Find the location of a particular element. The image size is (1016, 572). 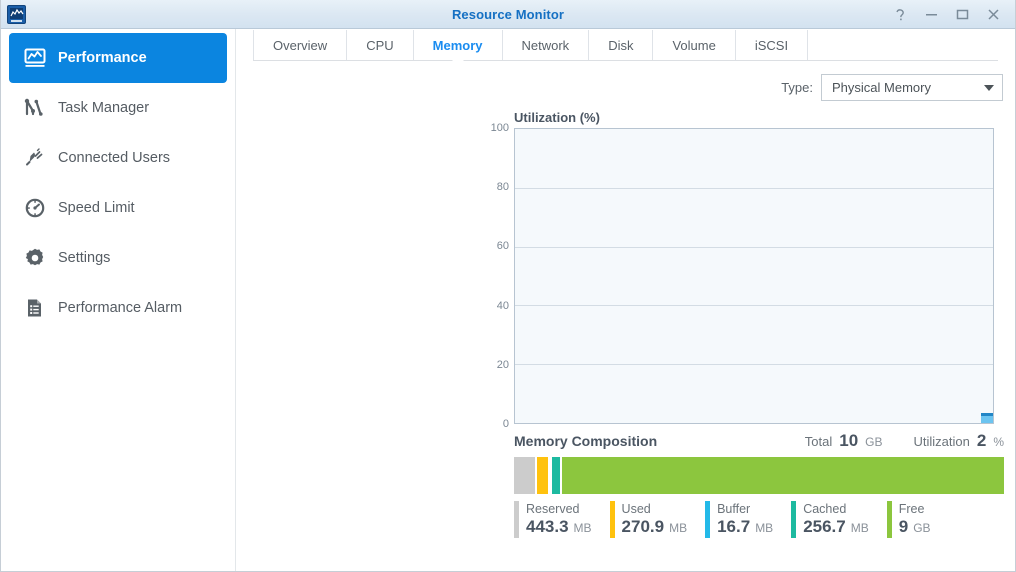

chart-title: Utilization (%) is located at coordinates (557, 117).